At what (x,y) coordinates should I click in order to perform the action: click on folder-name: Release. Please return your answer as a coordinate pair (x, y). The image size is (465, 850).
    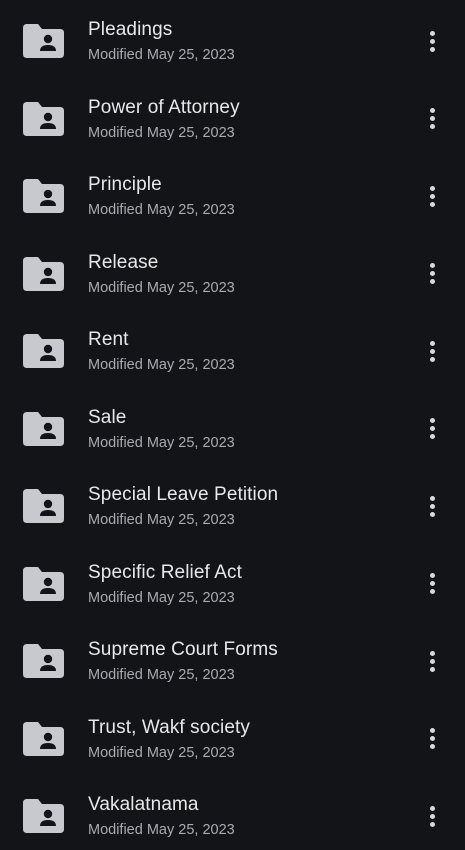
    Looking at the image, I should click on (123, 262).